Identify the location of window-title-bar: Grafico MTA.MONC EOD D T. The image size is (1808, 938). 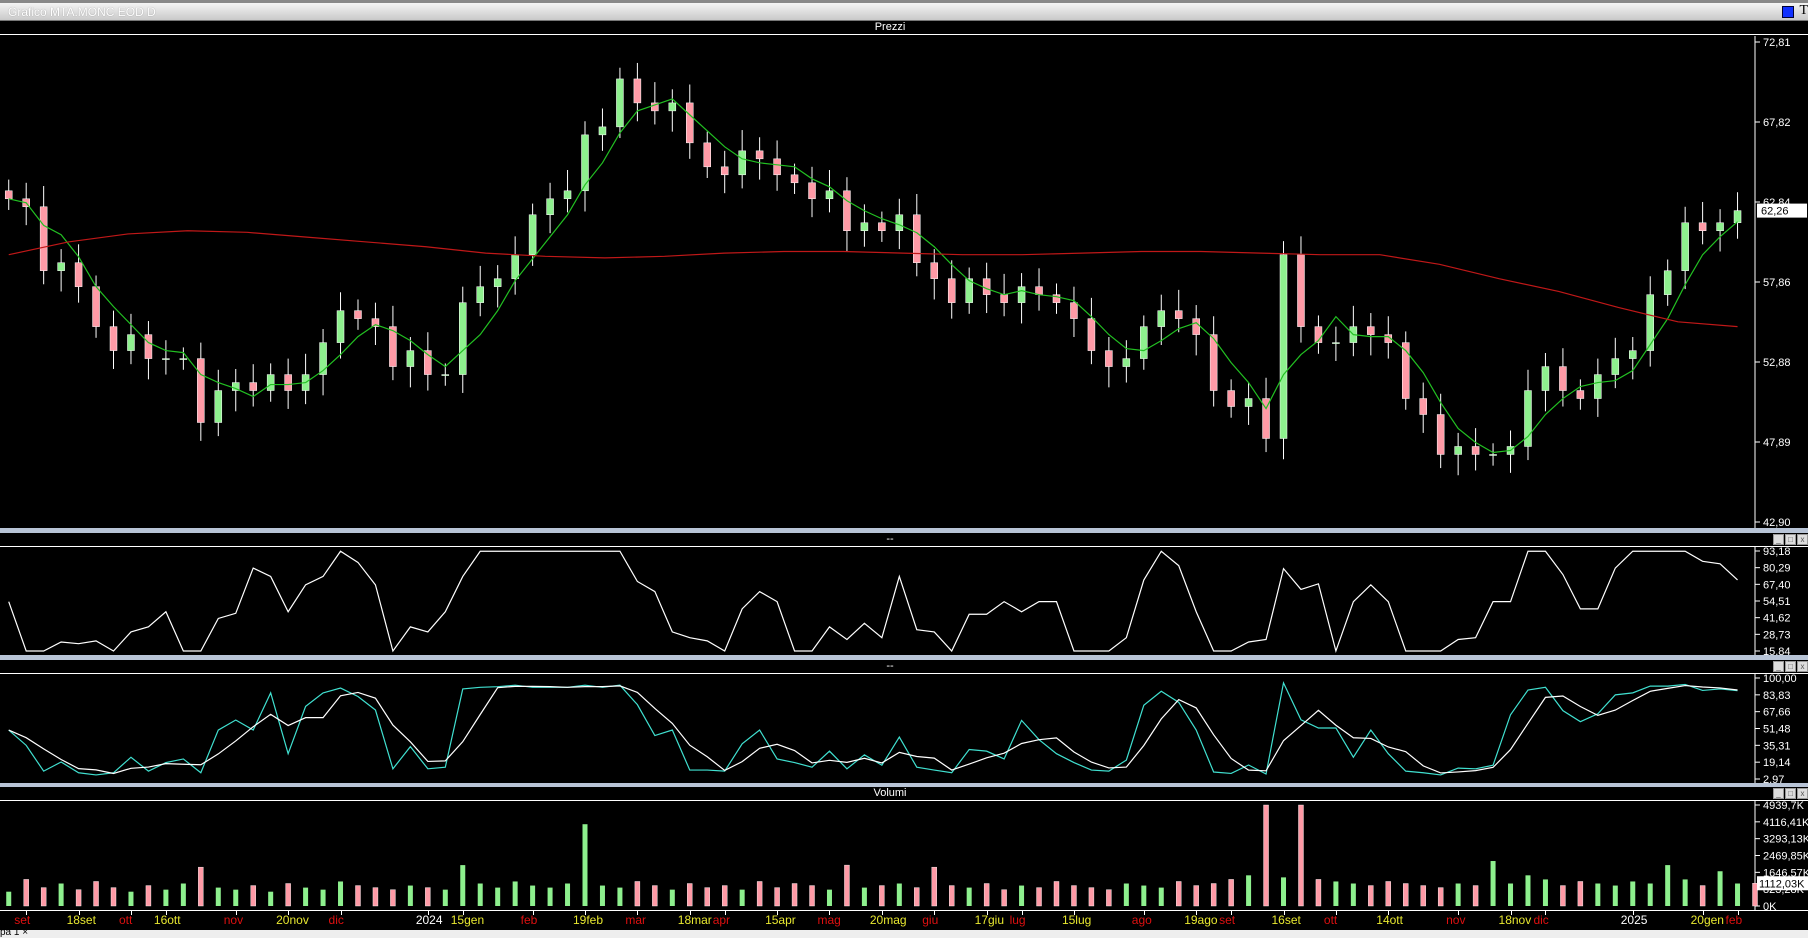
(904, 10).